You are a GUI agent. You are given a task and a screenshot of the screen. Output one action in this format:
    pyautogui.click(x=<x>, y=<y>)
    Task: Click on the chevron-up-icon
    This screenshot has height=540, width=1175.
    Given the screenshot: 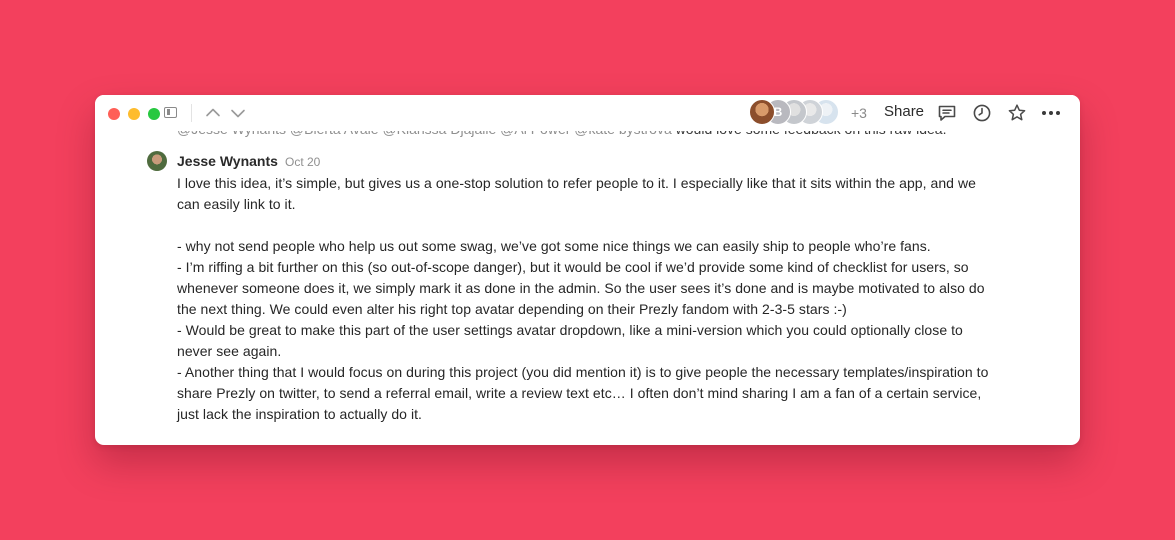 What is the action you would take?
    pyautogui.click(x=213, y=113)
    